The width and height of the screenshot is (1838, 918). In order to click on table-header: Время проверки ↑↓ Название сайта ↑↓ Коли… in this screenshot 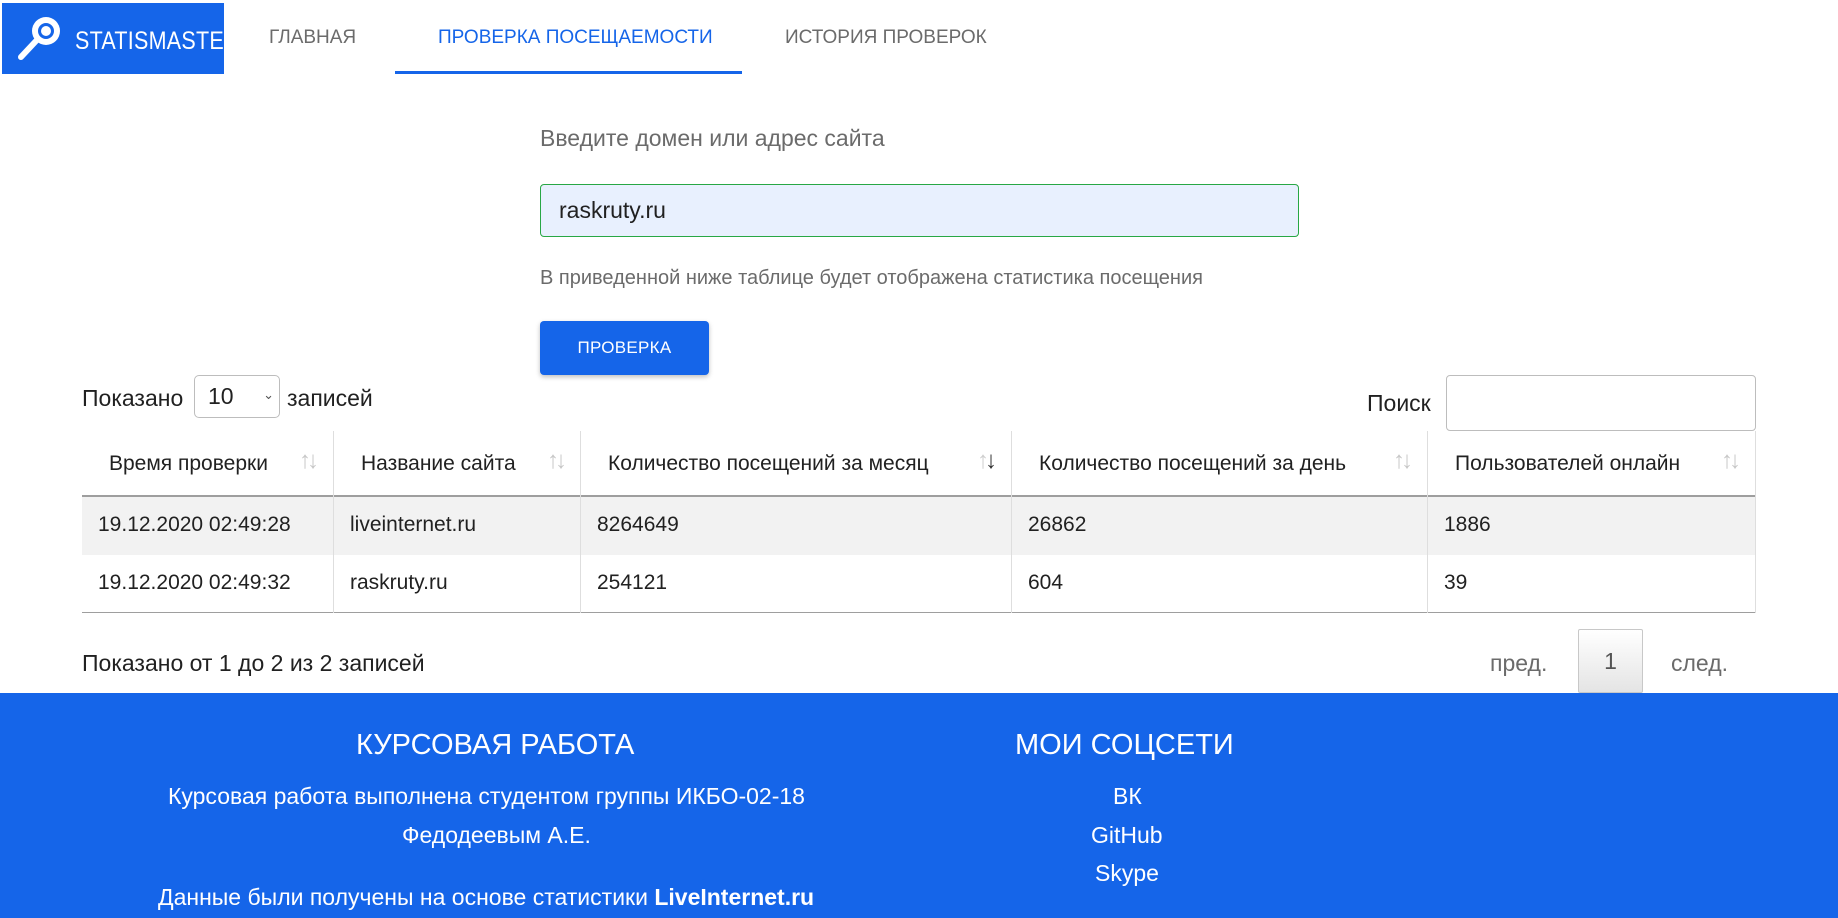, I will do `click(919, 464)`.